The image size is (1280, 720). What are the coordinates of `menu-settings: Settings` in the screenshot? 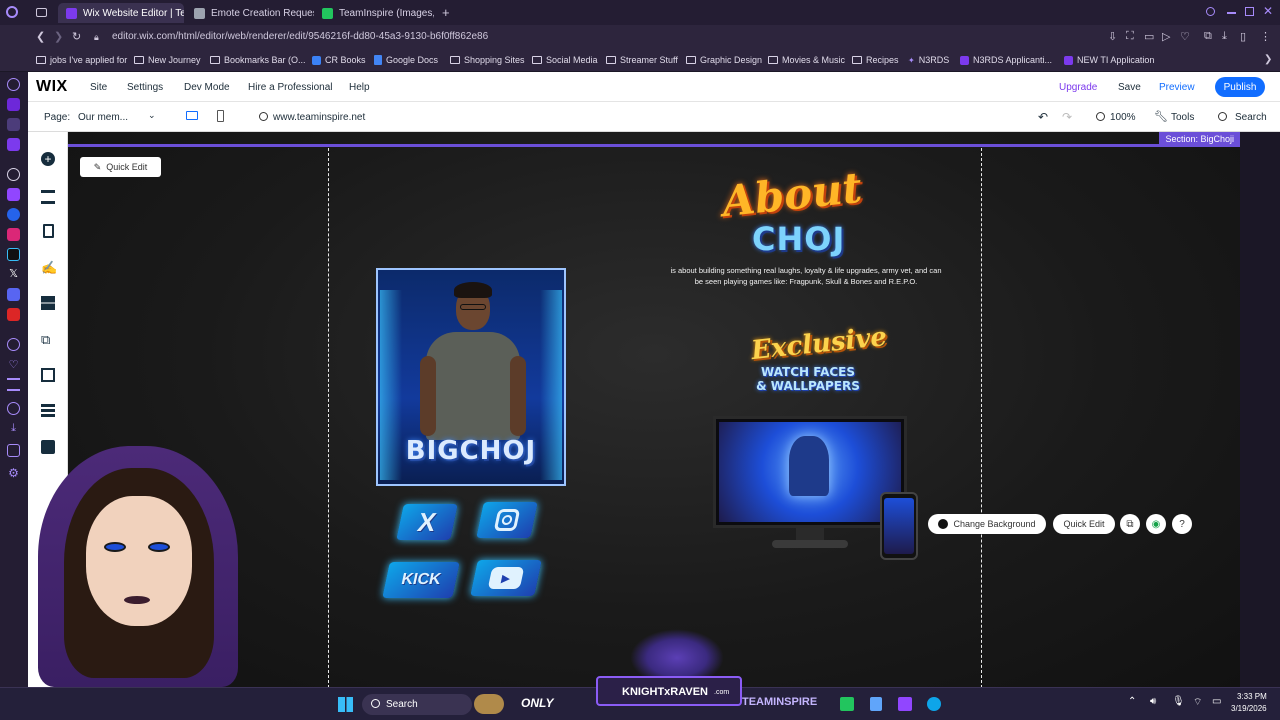 It's located at (145, 87).